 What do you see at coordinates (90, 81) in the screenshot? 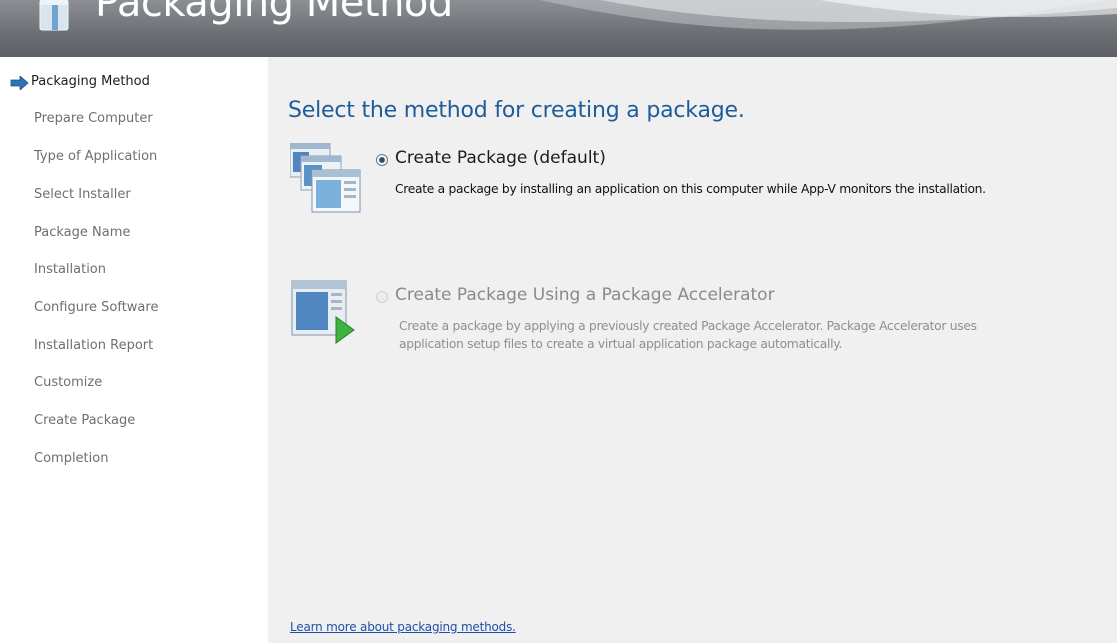
I see `sidebar-item-packaging-method: Packaging Method` at bounding box center [90, 81].